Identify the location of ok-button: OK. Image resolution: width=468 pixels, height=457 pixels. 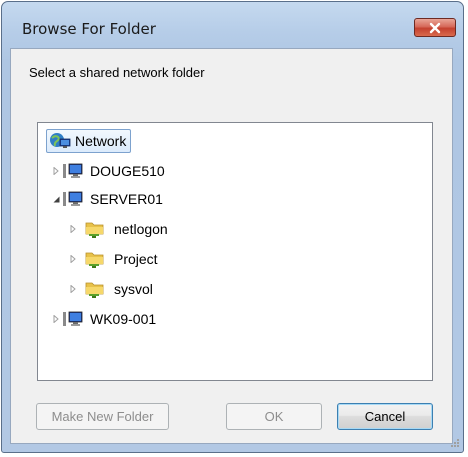
(274, 416).